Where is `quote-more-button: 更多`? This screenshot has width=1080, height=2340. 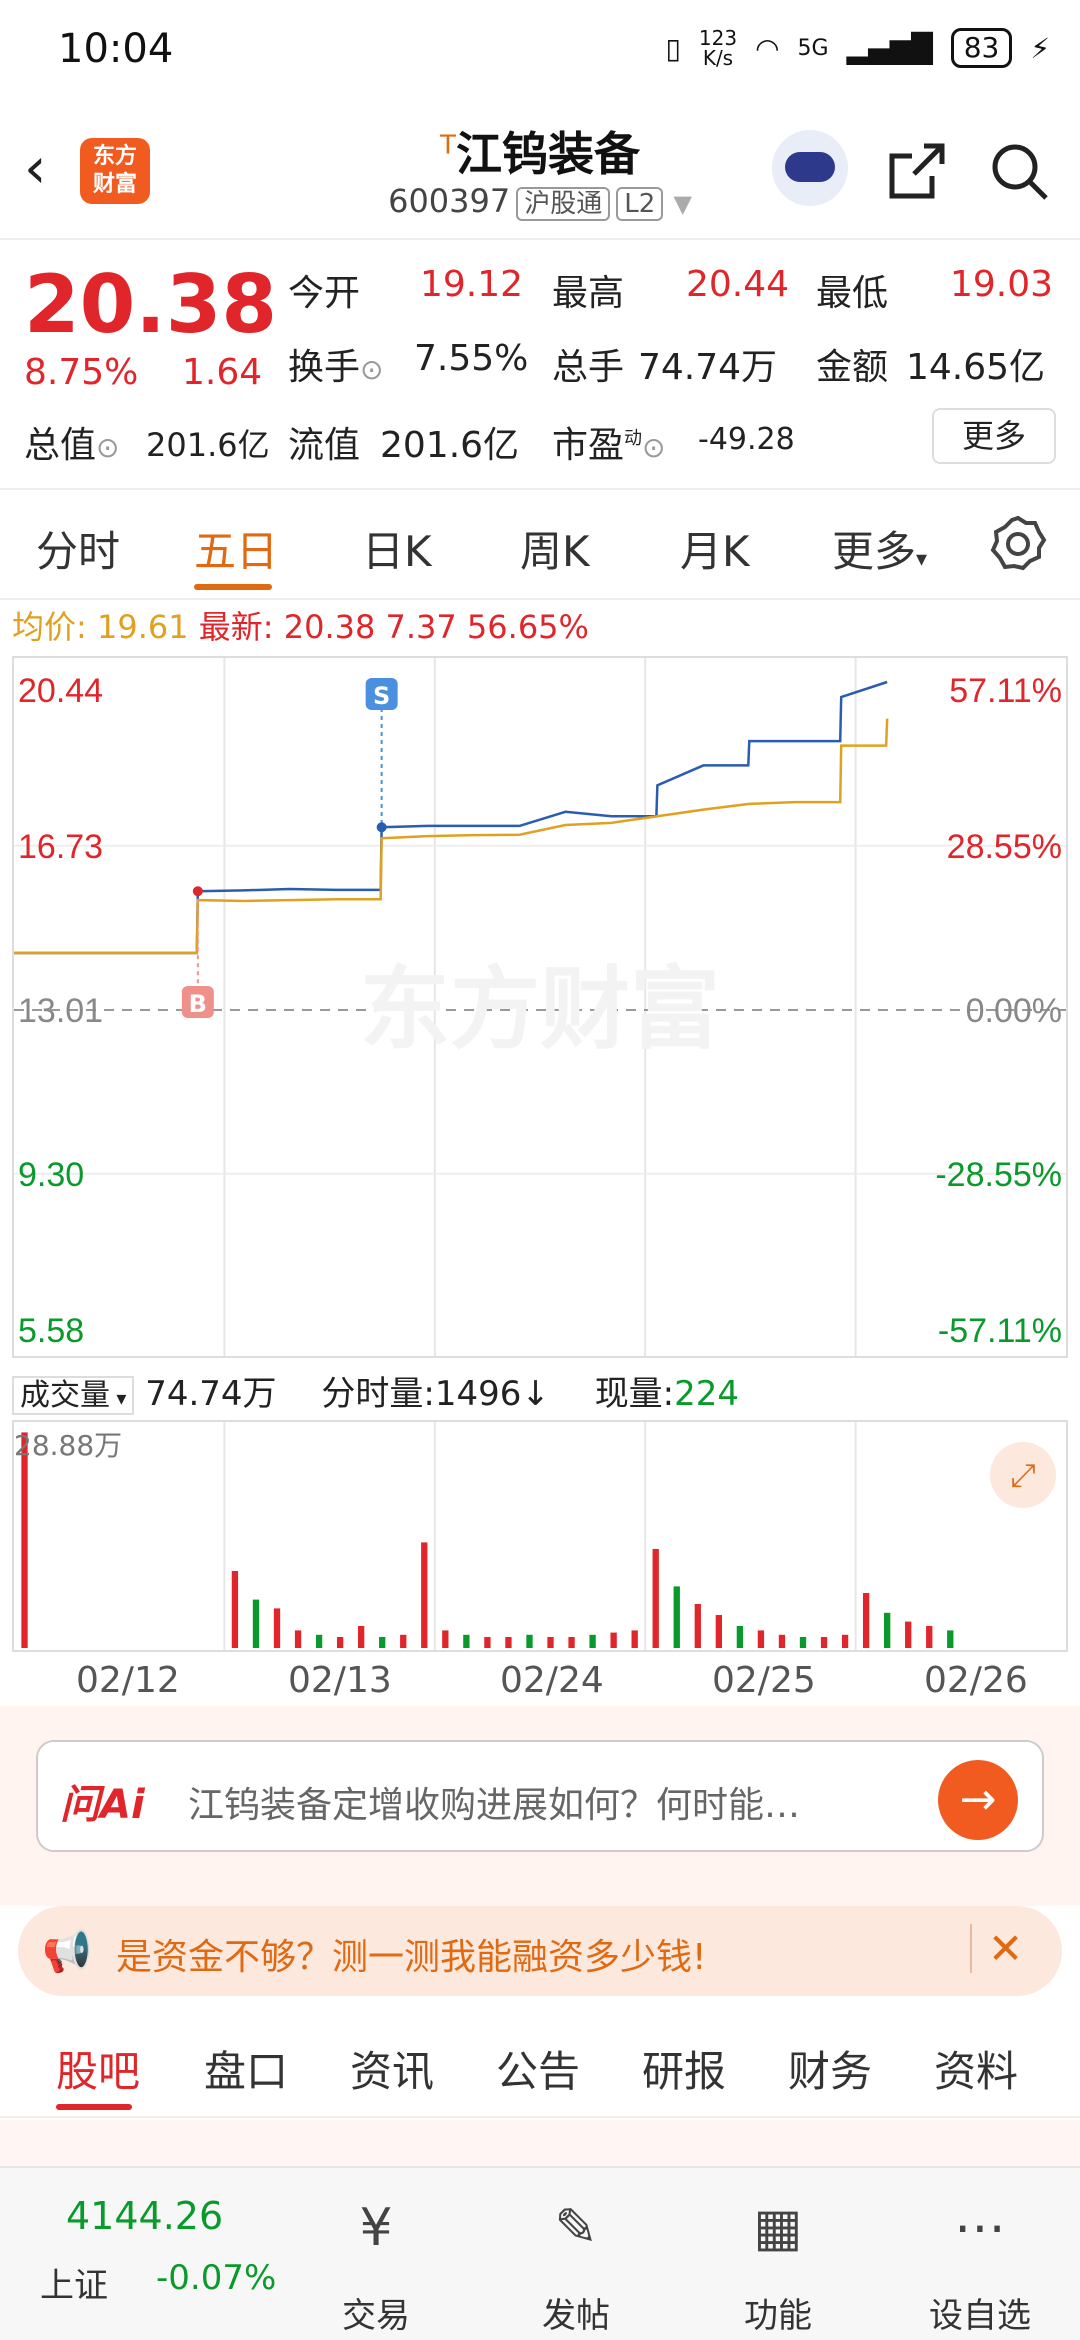
quote-more-button: 更多 is located at coordinates (994, 436).